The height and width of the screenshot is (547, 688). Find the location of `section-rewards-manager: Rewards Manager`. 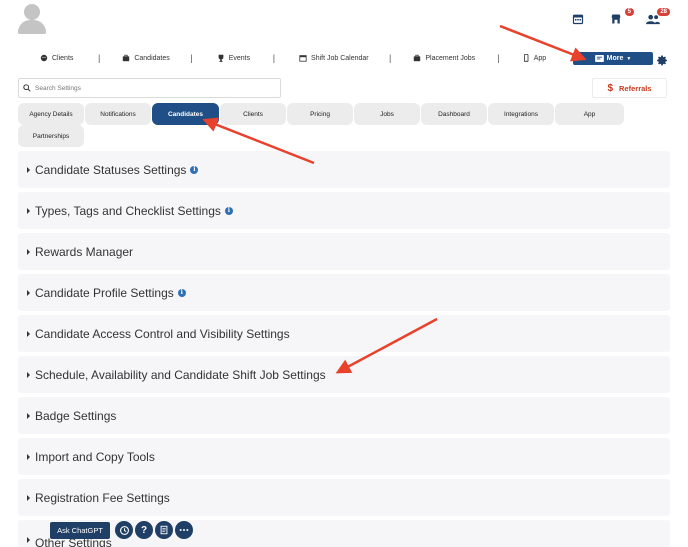

section-rewards-manager: Rewards Manager is located at coordinates (344, 251).